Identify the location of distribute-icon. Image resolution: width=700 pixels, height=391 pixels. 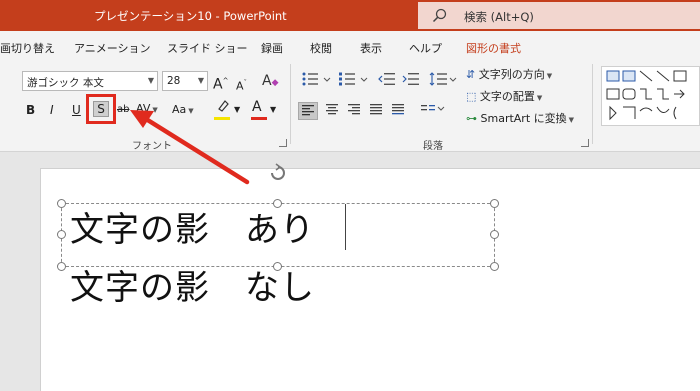
(398, 109).